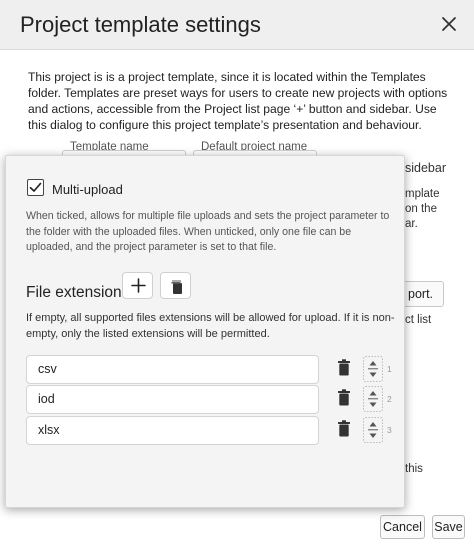 The image size is (474, 544). Describe the element at coordinates (87, 189) in the screenshot. I see `multi-upload-label: Multi-upload` at that location.